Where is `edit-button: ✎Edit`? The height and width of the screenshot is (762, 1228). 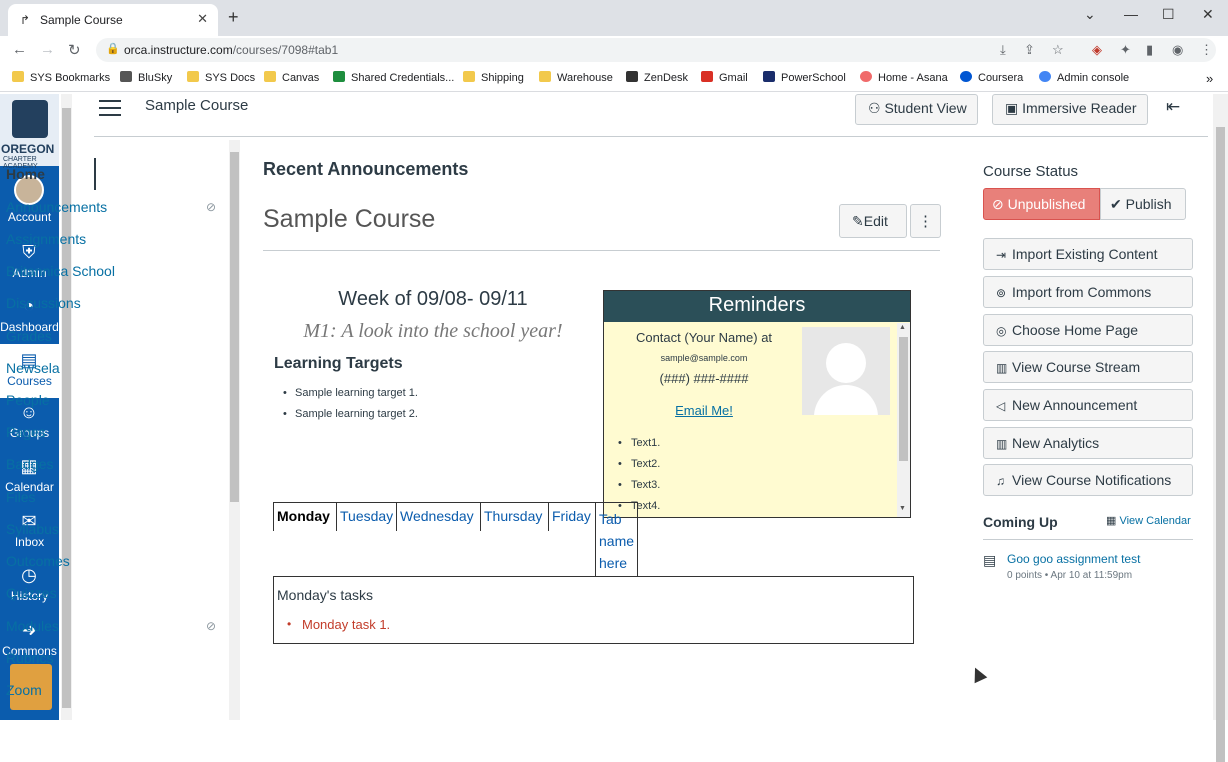
edit-button: ✎Edit is located at coordinates (873, 221).